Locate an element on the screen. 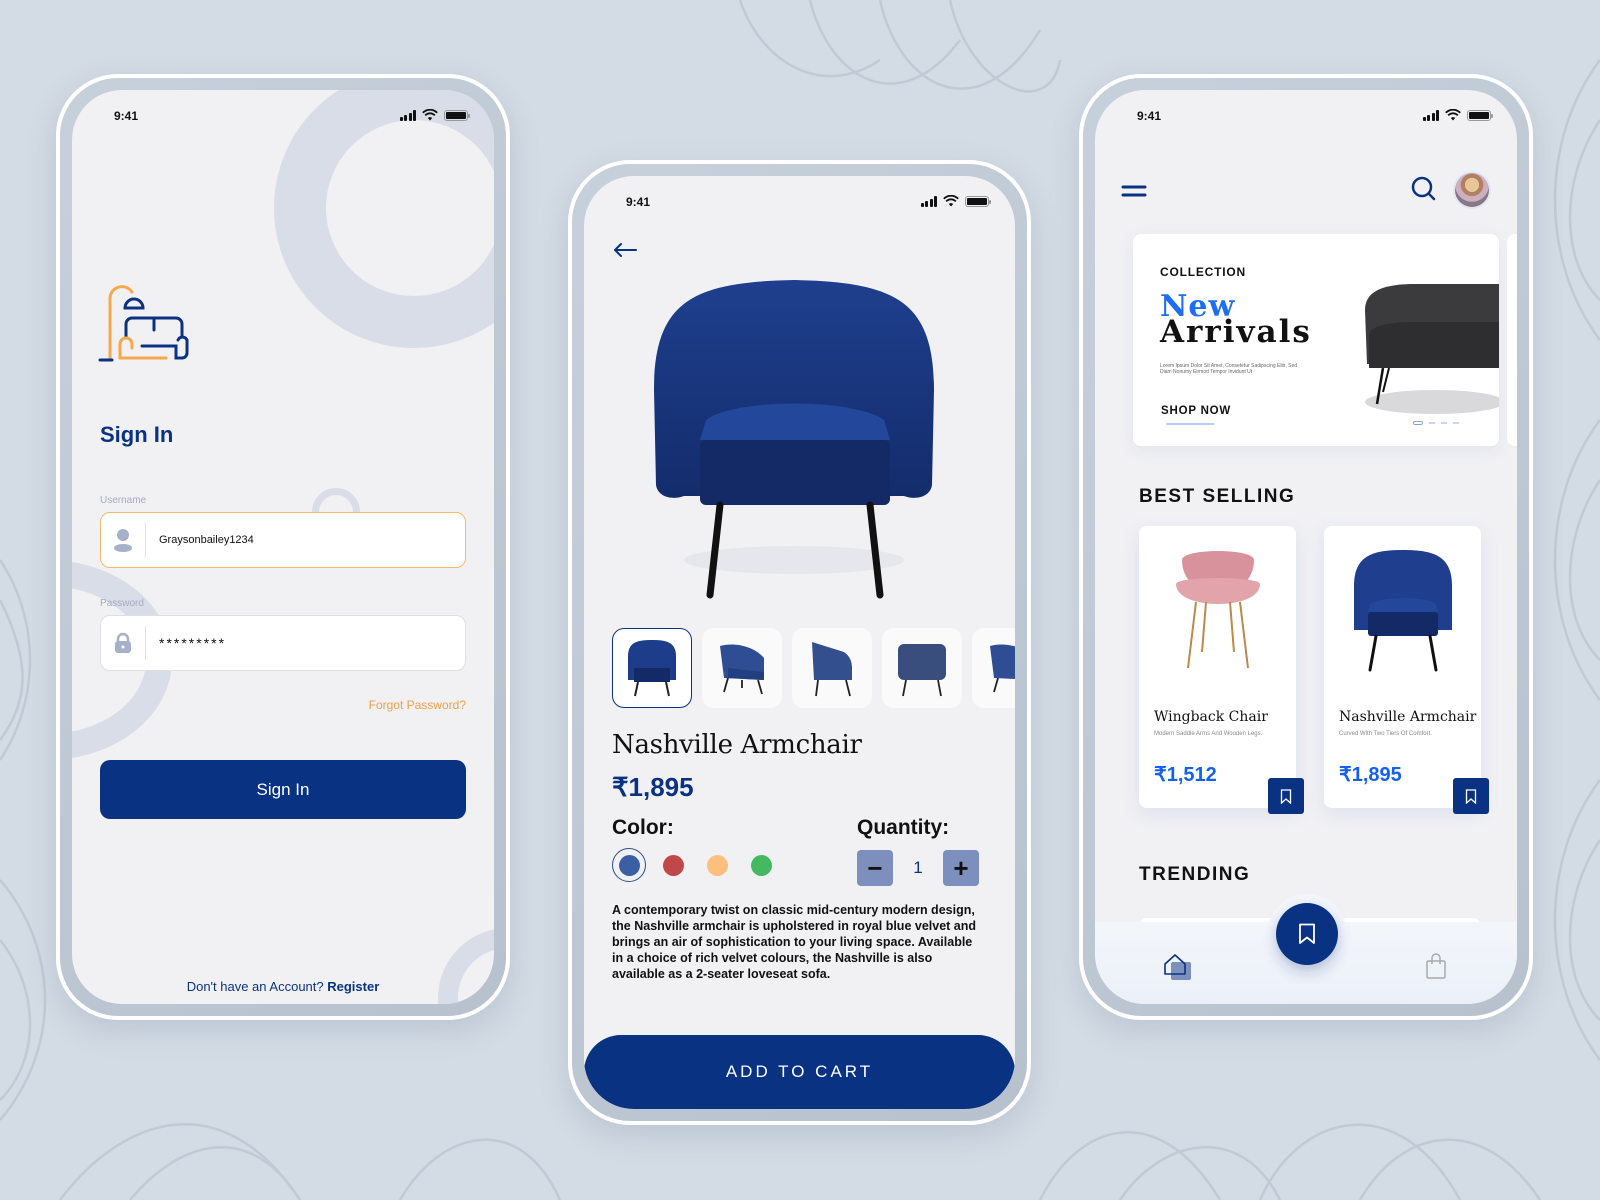 The image size is (1600, 1200). thumbnail-strip is located at coordinates (813, 668).